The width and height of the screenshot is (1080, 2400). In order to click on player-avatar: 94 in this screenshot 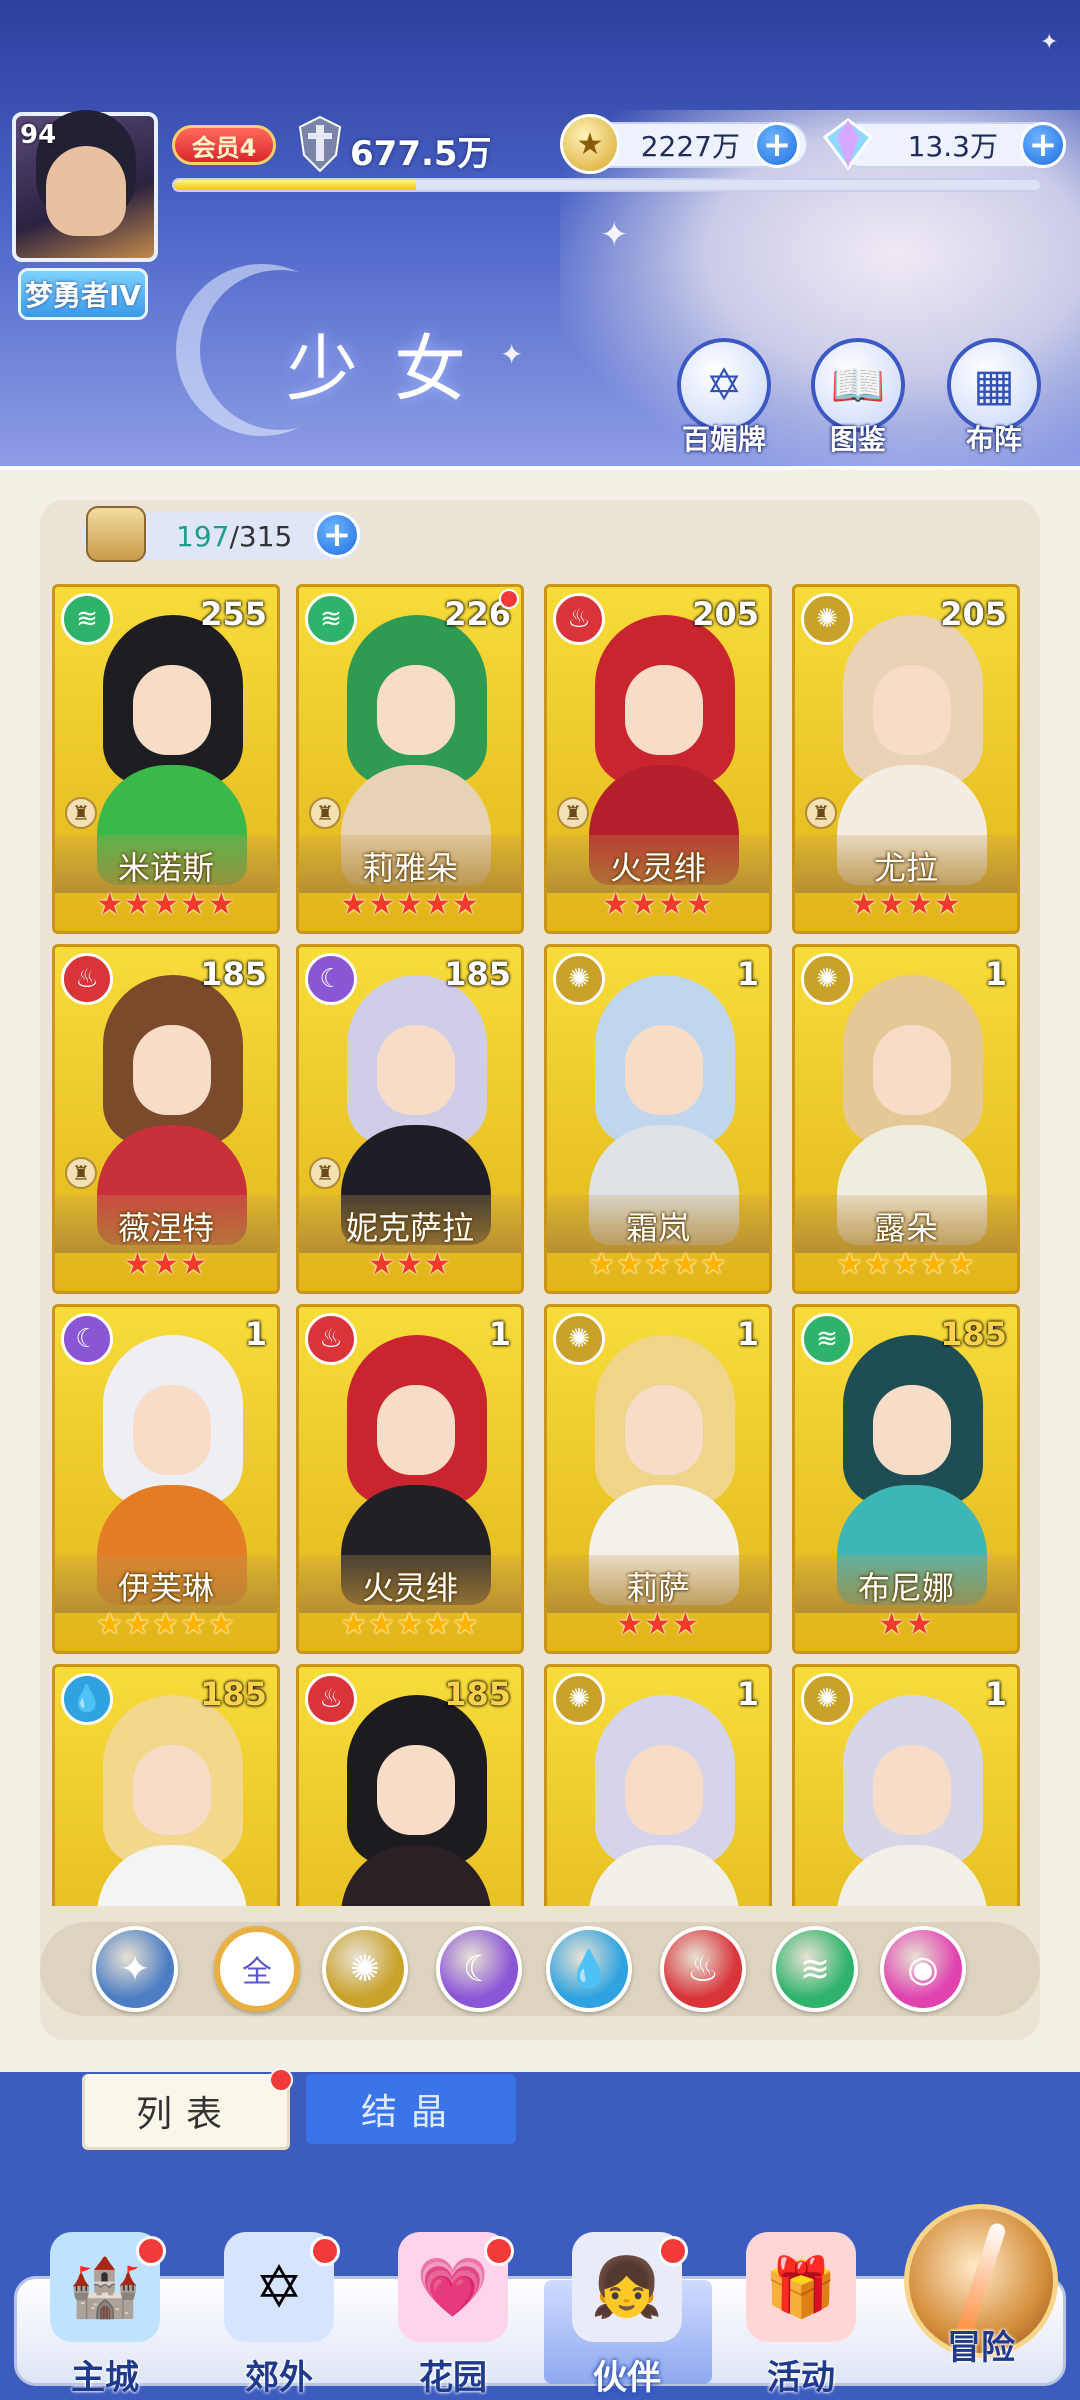, I will do `click(85, 187)`.